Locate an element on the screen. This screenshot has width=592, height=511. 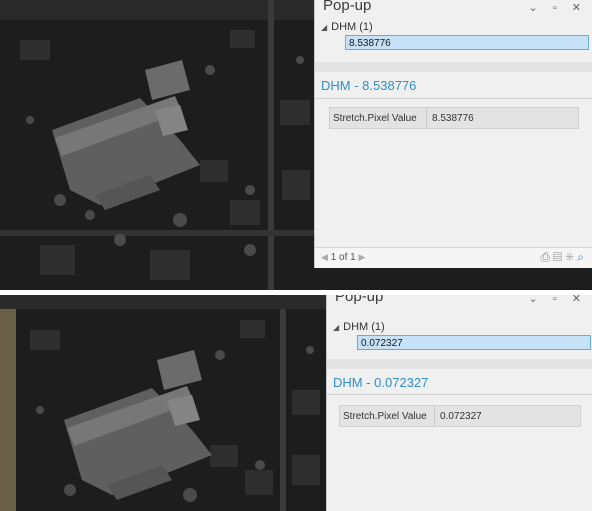
feature-title: DHM - 0.072327 is located at coordinates (381, 382).